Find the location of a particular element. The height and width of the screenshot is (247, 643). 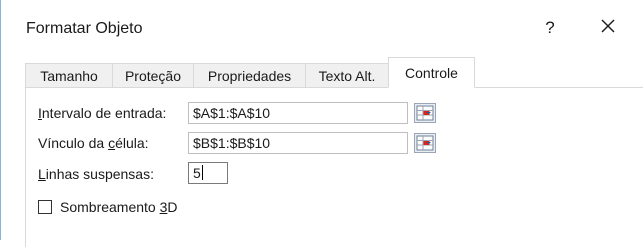

help-icon: ? is located at coordinates (550, 27).